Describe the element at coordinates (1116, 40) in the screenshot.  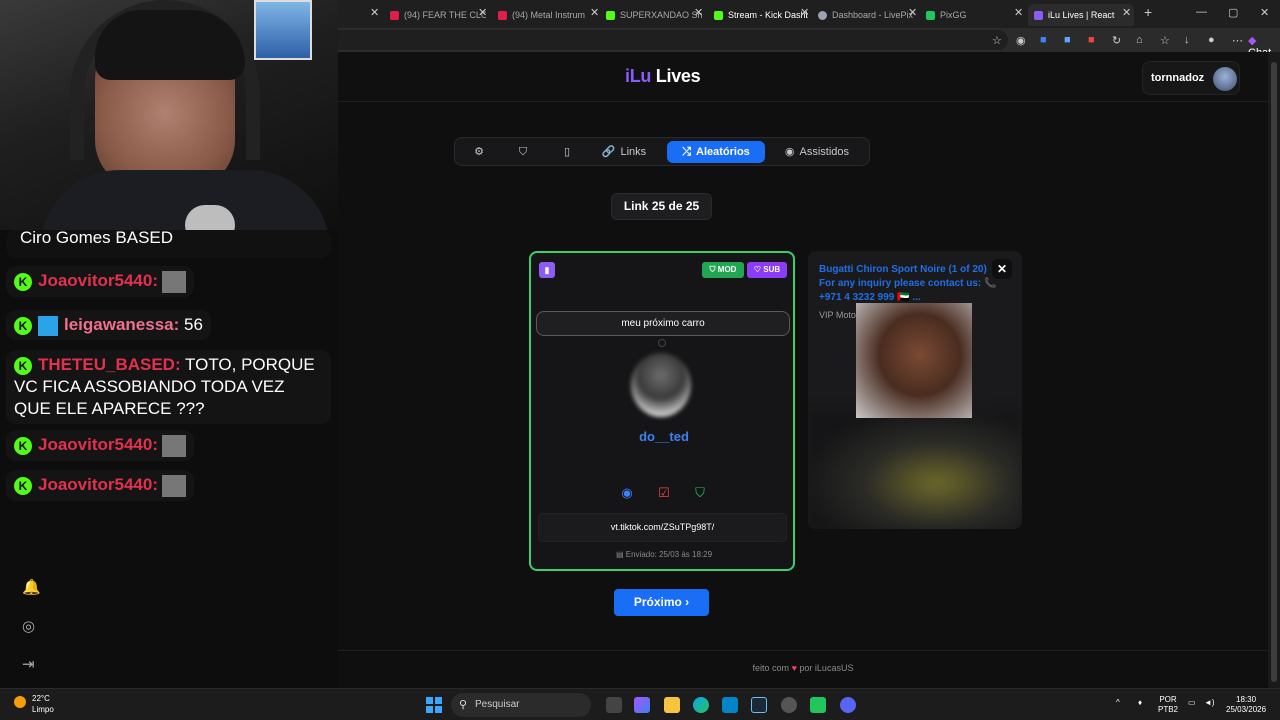
I see `refresh-extension-icon: ↻` at that location.